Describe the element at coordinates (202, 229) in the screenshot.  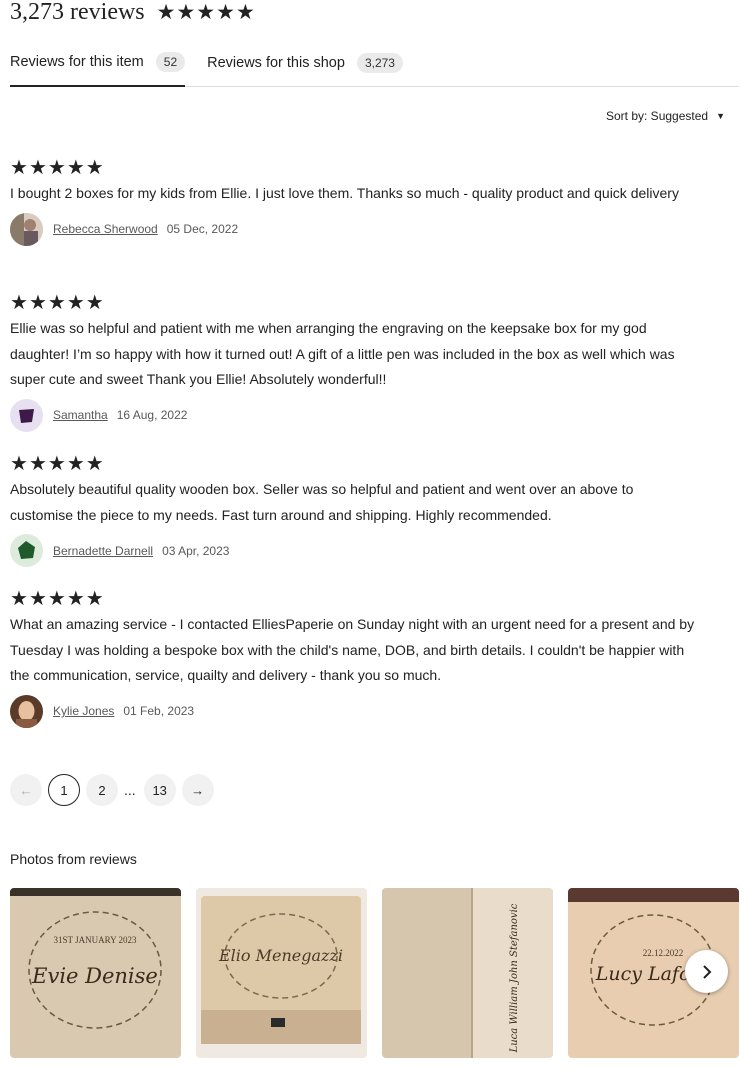
I see `review-date: 05 Dec, 2022` at that location.